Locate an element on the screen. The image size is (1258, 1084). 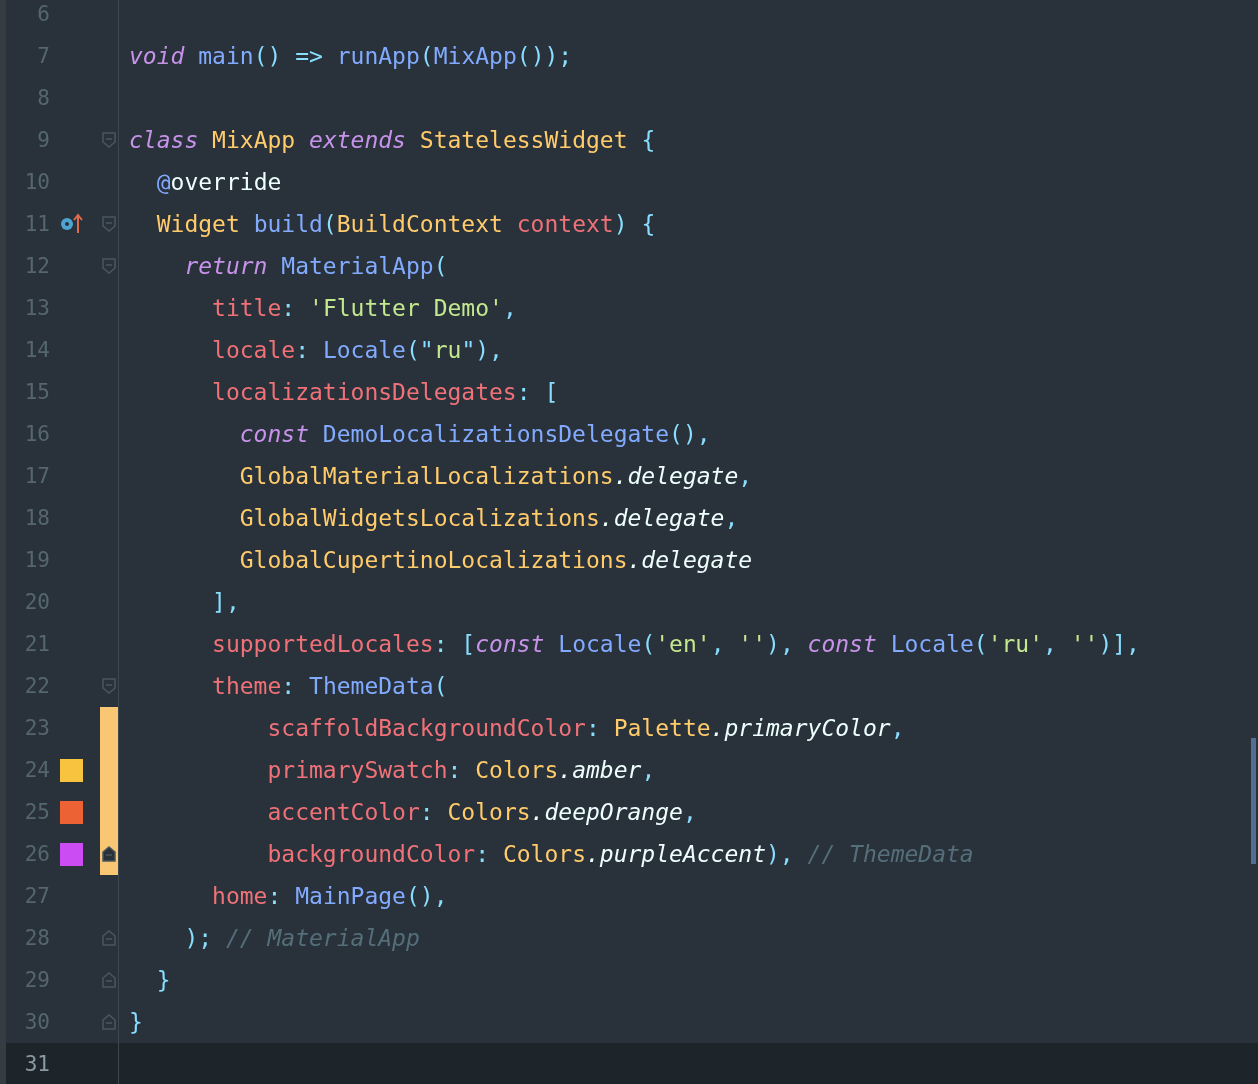
scrollbar-thumb is located at coordinates (1253, 801).